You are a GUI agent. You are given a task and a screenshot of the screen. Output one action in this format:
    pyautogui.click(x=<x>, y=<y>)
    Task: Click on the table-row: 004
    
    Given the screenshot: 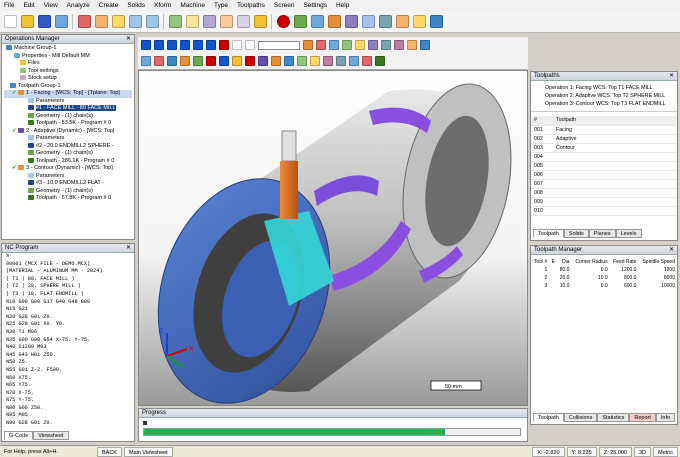 What is the action you would take?
    pyautogui.click(x=604, y=157)
    